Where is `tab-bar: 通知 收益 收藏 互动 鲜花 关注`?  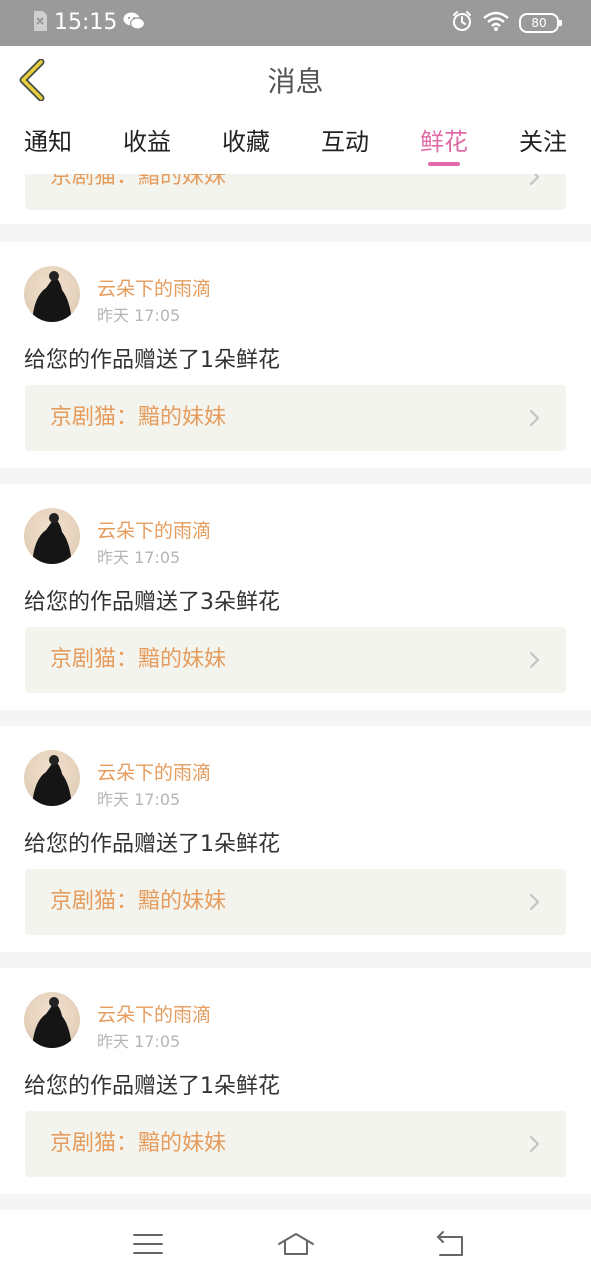 tab-bar: 通知 收益 收藏 互动 鲜花 关注 is located at coordinates (295, 146).